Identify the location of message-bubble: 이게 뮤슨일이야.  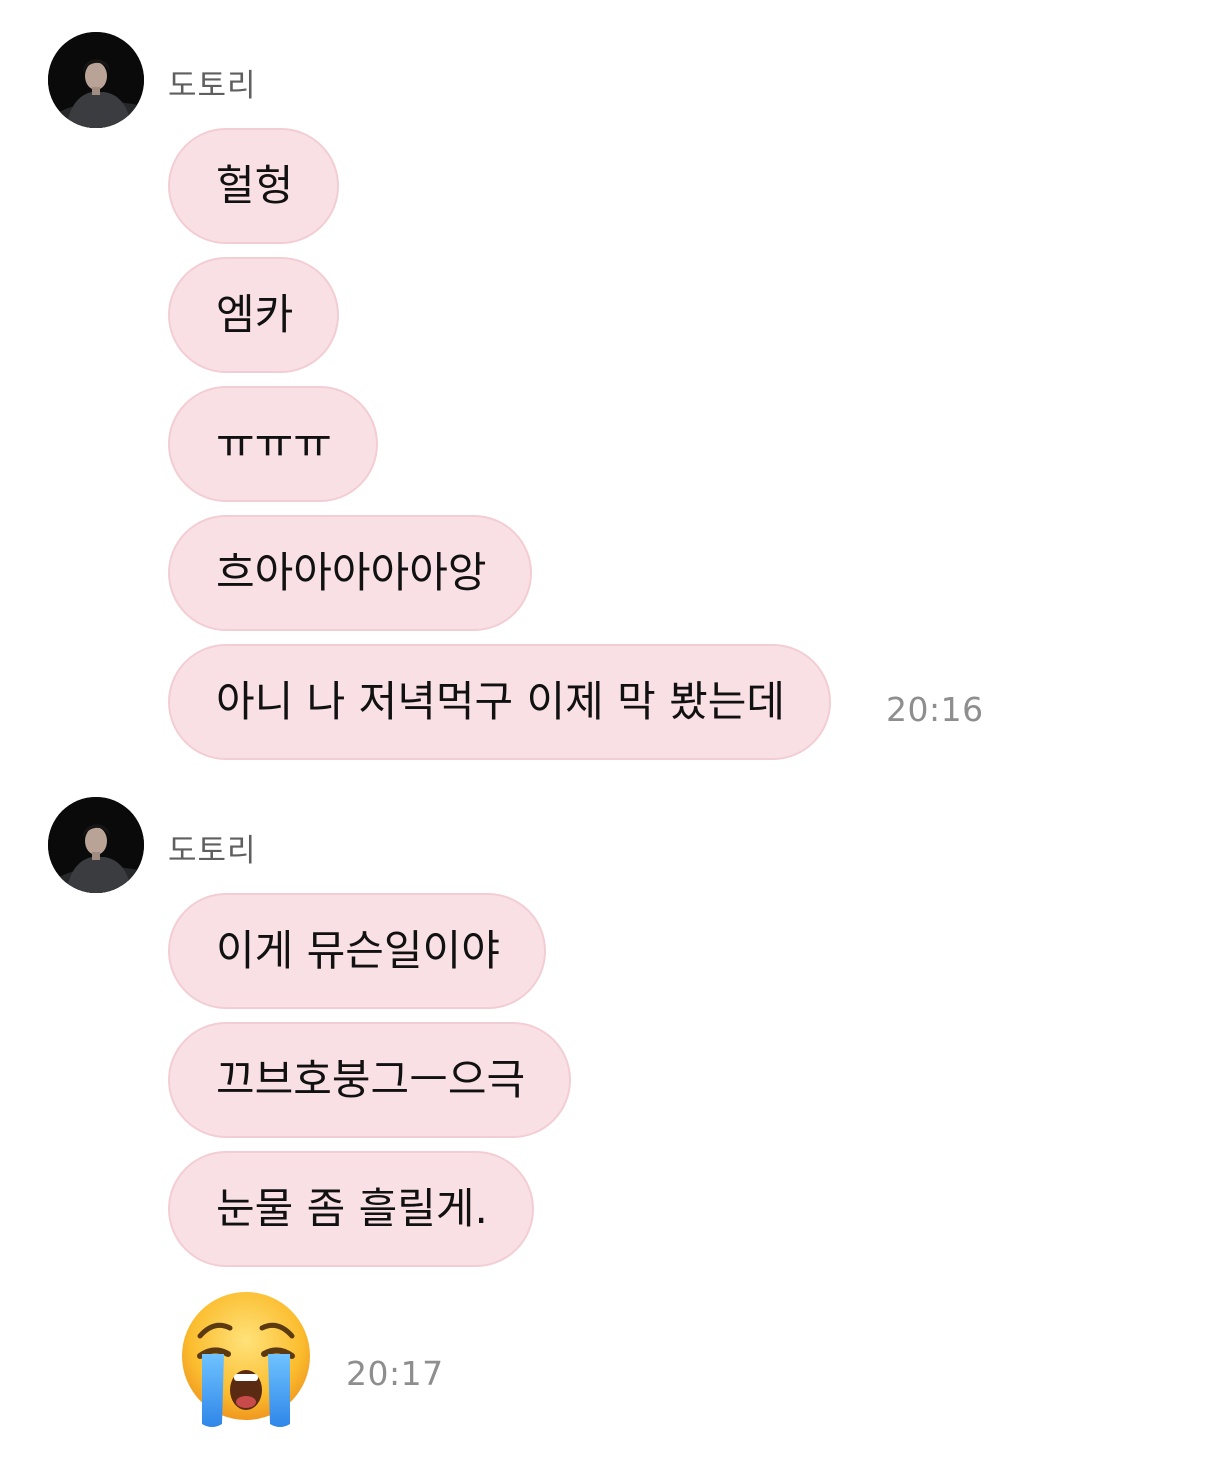
(357, 951).